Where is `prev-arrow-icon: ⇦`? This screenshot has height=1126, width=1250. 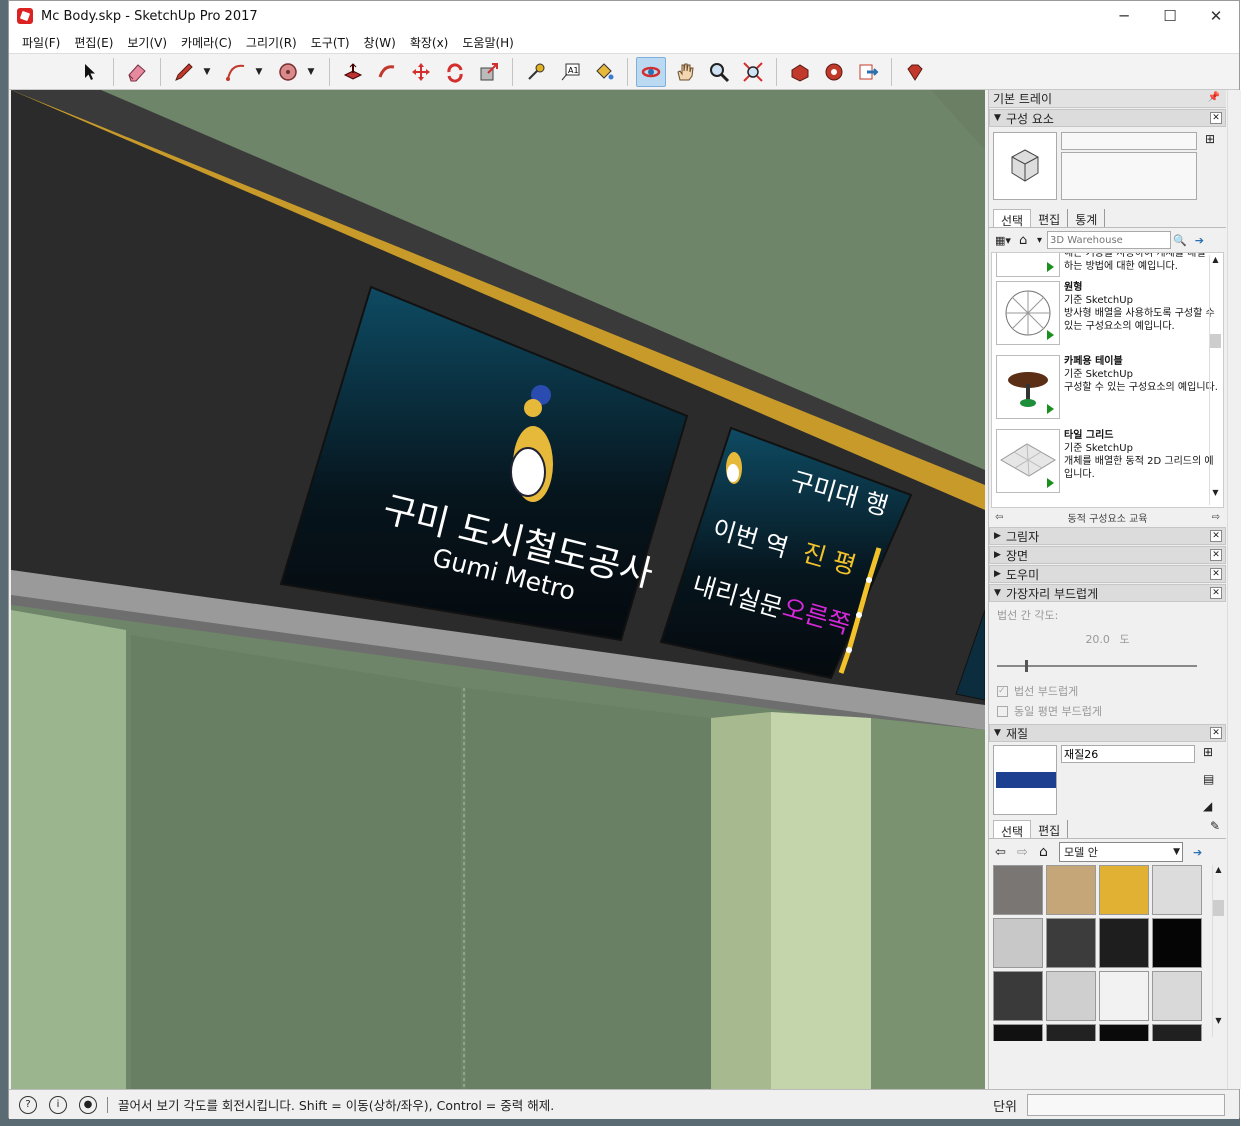 prev-arrow-icon: ⇦ is located at coordinates (999, 517).